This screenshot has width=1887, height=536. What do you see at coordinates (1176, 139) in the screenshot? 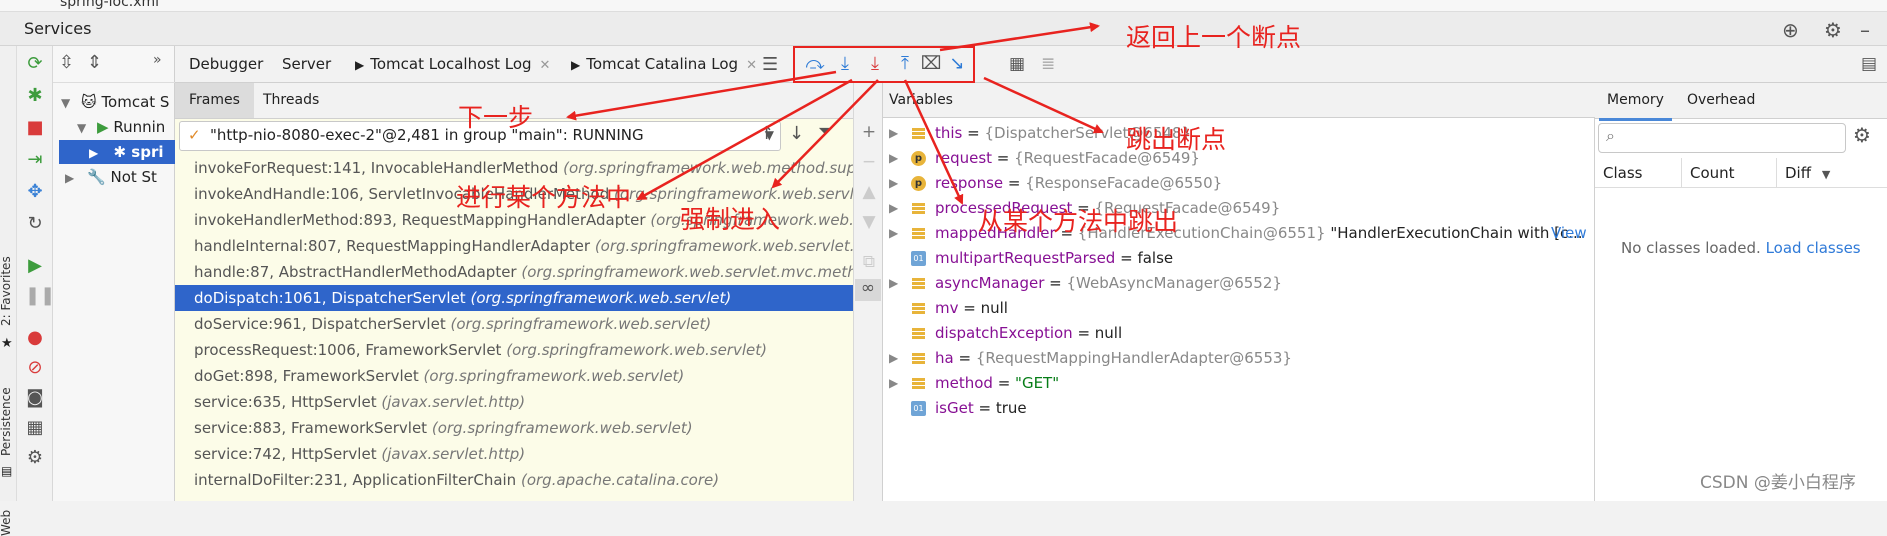
I see `annotation-exit-breakpoint: 跳出断点` at bounding box center [1176, 139].